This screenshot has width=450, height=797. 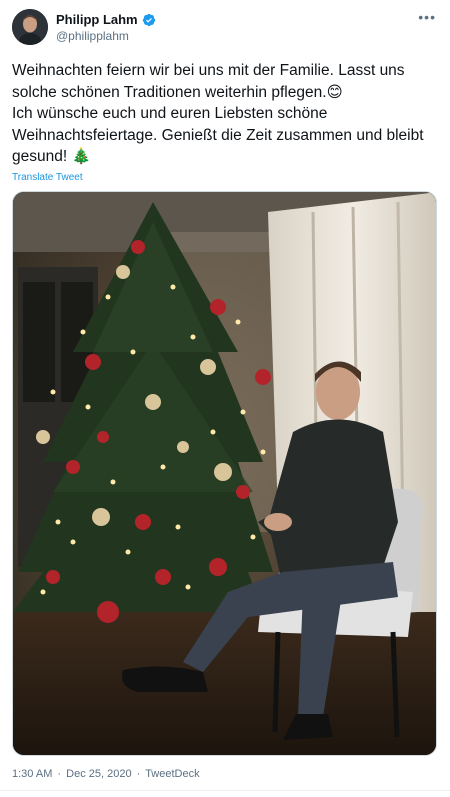 What do you see at coordinates (32, 774) in the screenshot?
I see `tweet-time: 1:30 AM` at bounding box center [32, 774].